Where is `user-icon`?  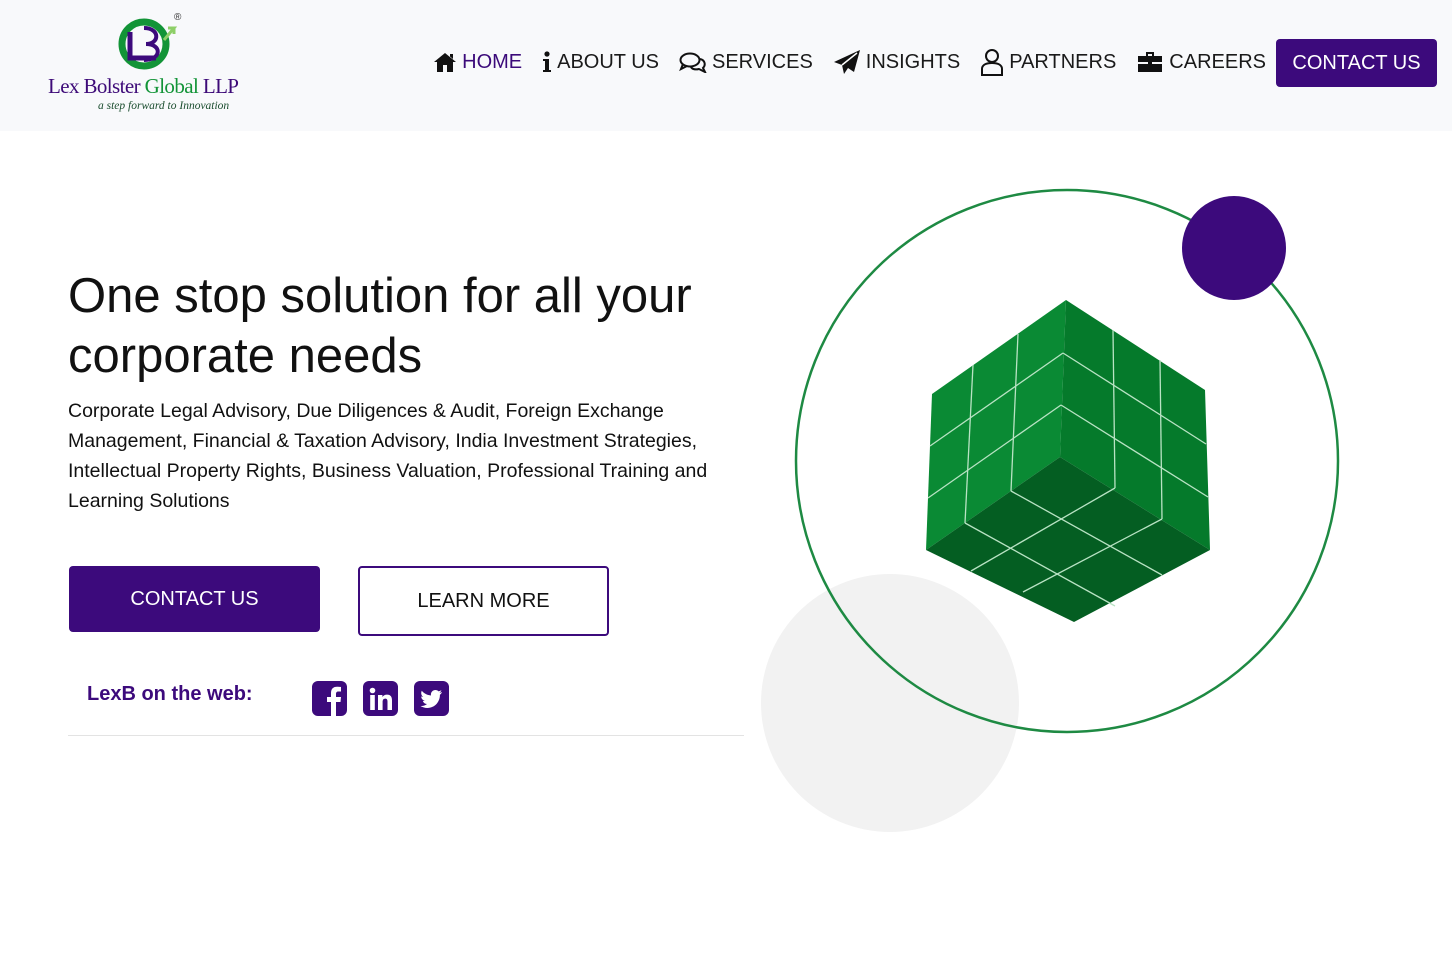
user-icon is located at coordinates (992, 62).